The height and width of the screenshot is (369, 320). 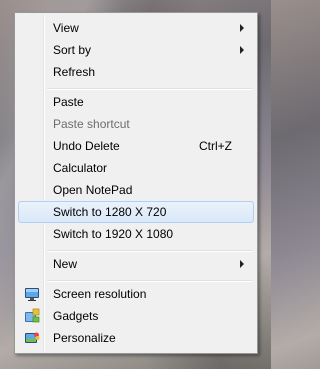 What do you see at coordinates (76, 316) in the screenshot?
I see `menu-item-label: Gadgets` at bounding box center [76, 316].